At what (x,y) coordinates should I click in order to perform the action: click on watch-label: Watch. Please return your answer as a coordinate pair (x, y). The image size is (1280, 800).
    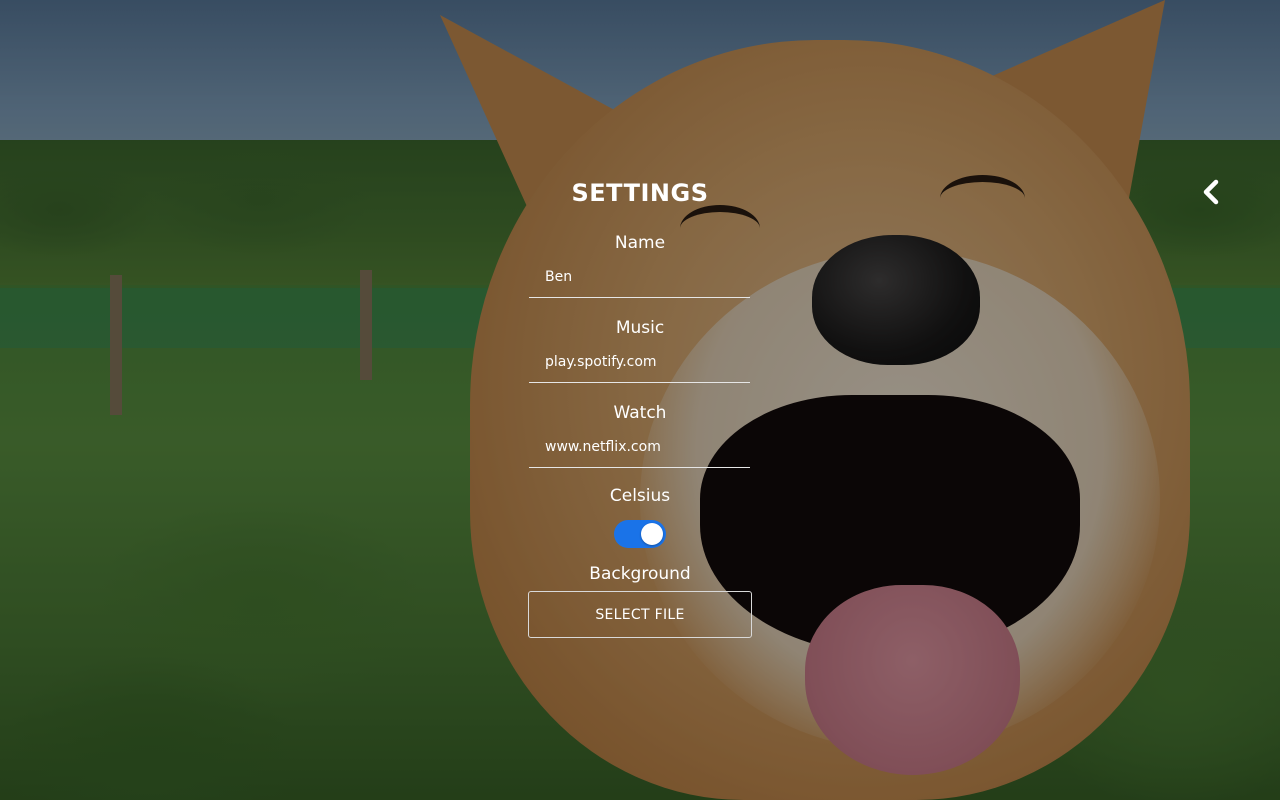
    Looking at the image, I should click on (640, 413).